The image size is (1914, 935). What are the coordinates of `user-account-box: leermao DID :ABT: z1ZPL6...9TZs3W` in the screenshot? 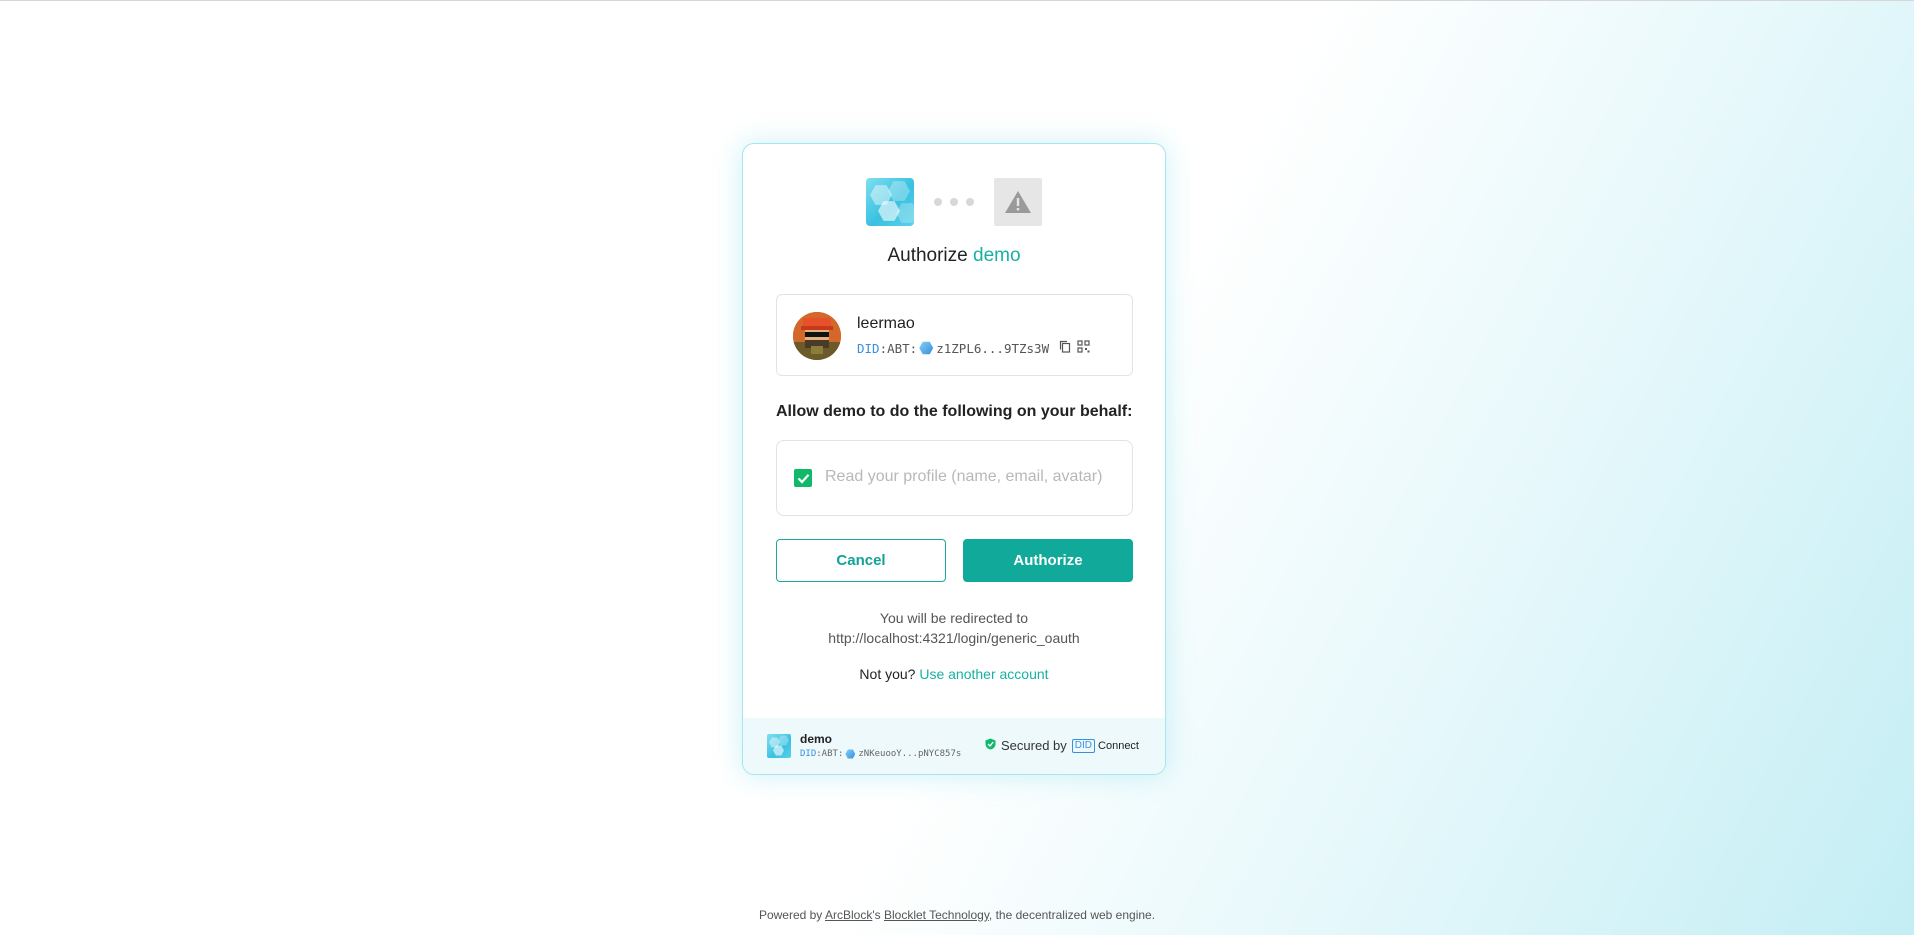 It's located at (954, 335).